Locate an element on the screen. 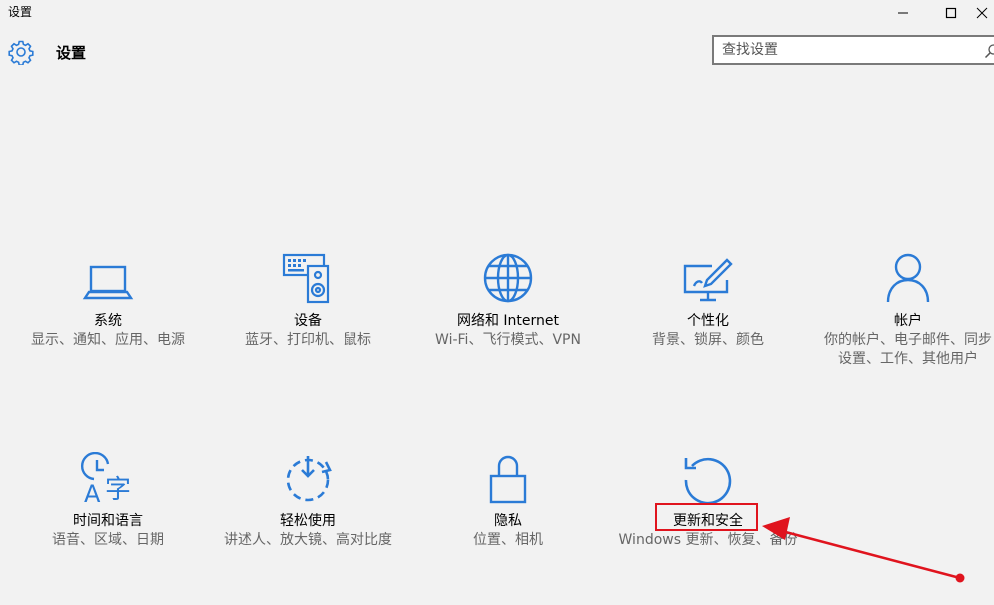 The height and width of the screenshot is (605, 994). category-time-language: A 字 时间和语言 语音、区域、日期 is located at coordinates (108, 497).